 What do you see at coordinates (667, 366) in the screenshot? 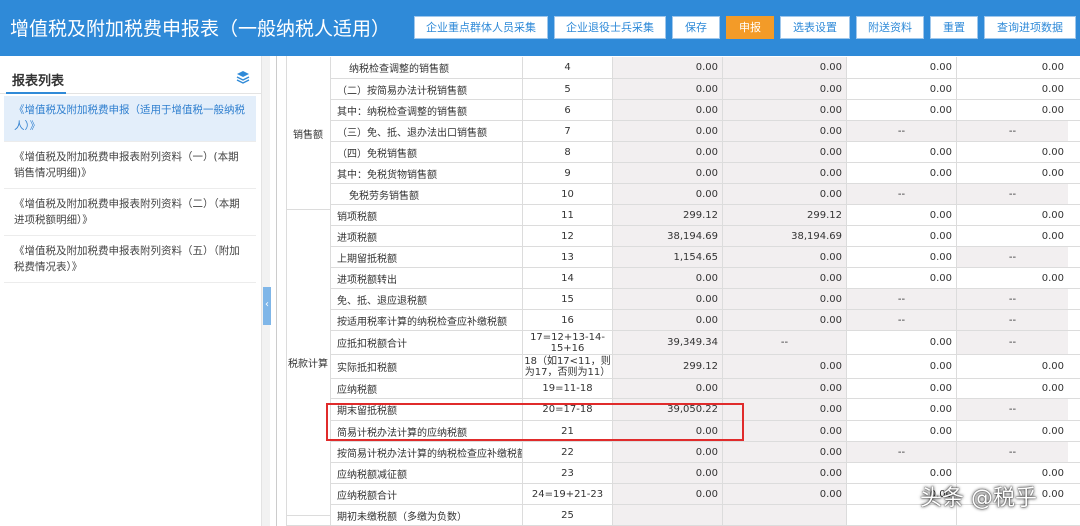
I see `value-cell: 299.12` at bounding box center [667, 366].